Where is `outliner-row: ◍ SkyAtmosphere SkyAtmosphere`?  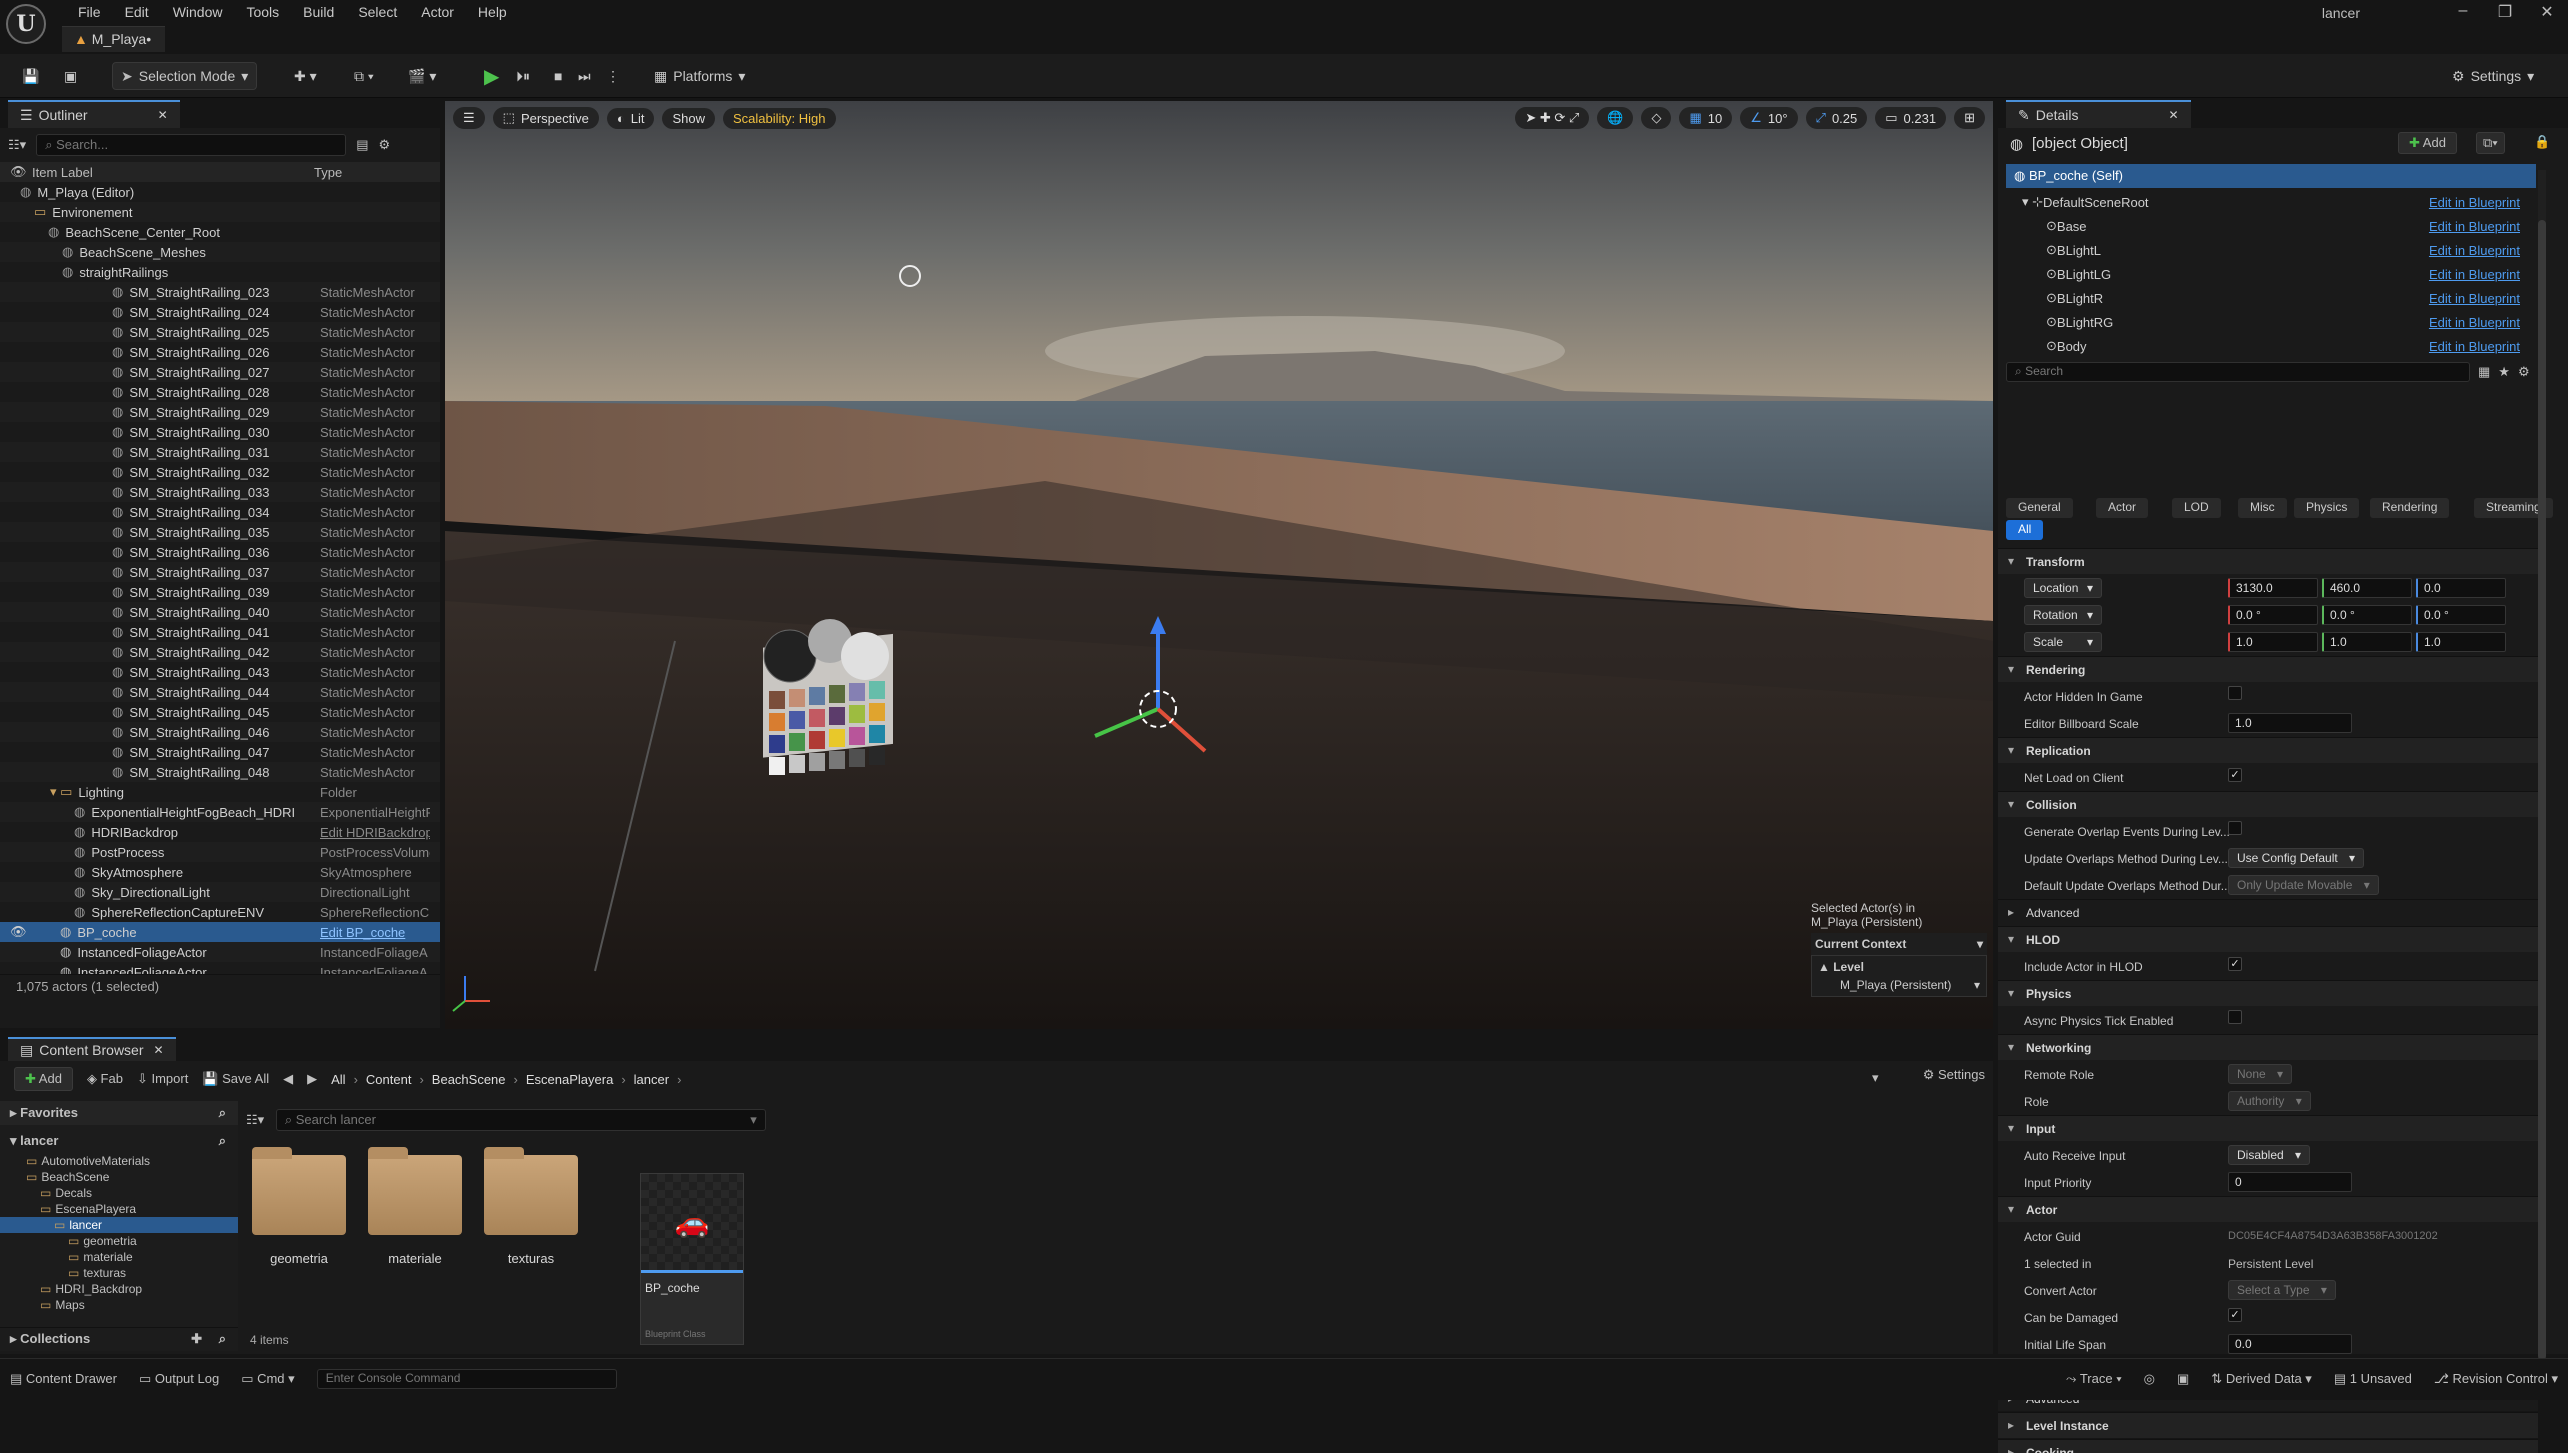 outliner-row: ◍ SkyAtmosphere SkyAtmosphere is located at coordinates (220, 872).